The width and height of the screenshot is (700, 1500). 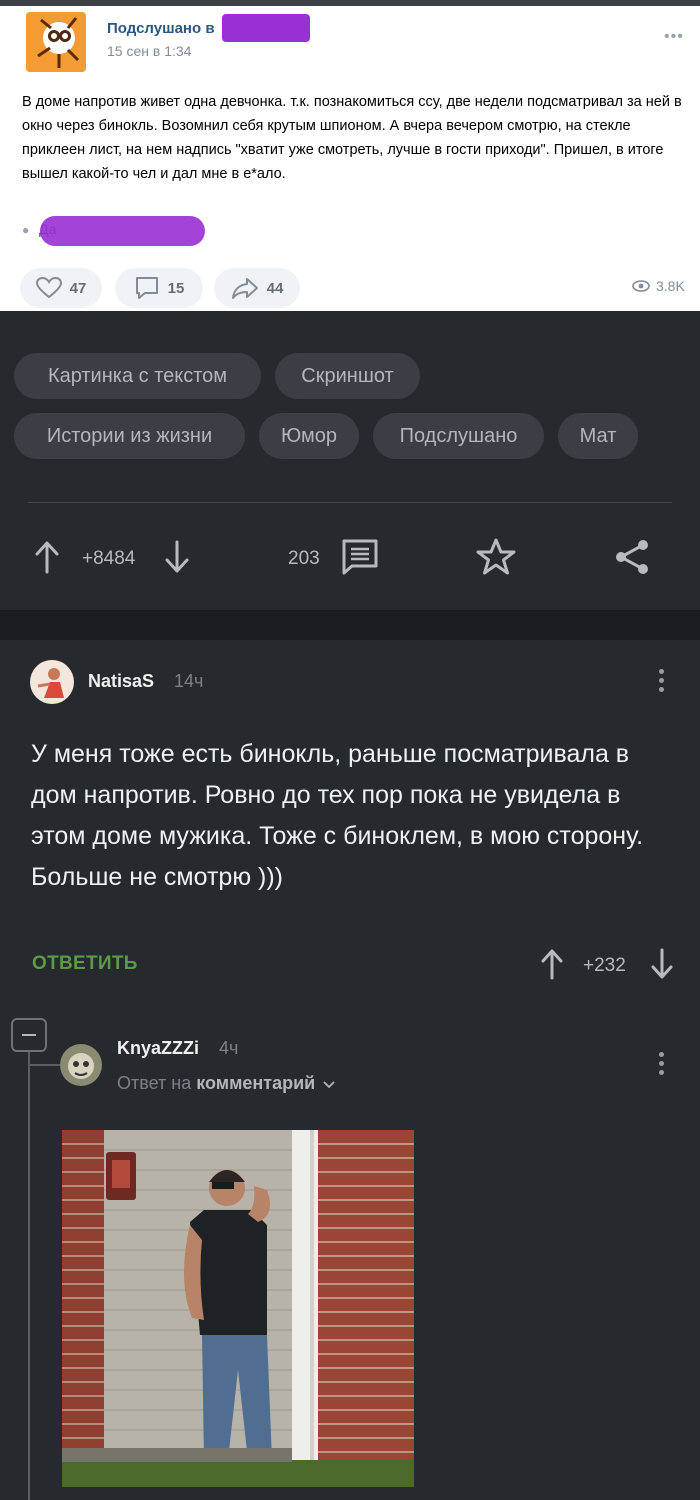 I want to click on thread-branch, so click(x=44, y=1065).